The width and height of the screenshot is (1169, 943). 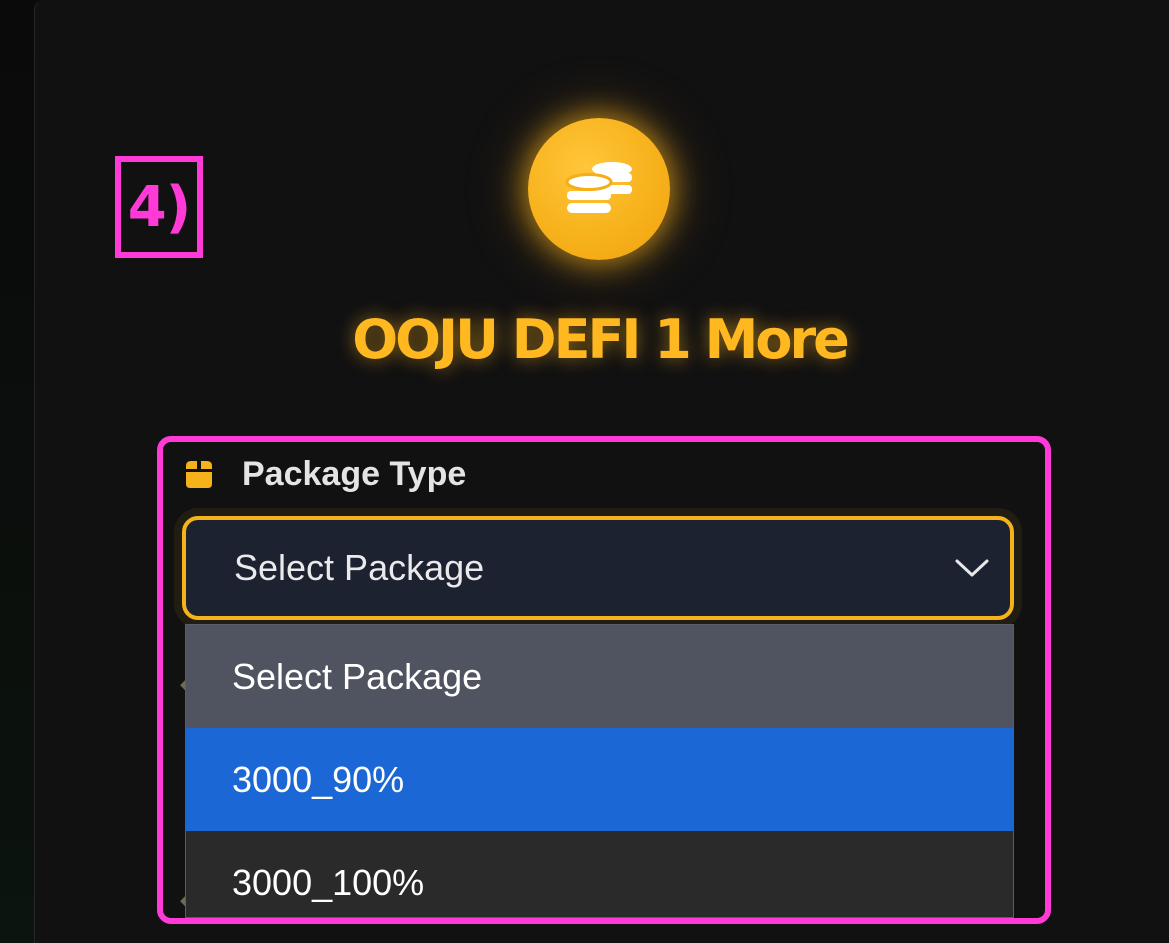 I want to click on package-select-value: Select Package, so click(x=359, y=567).